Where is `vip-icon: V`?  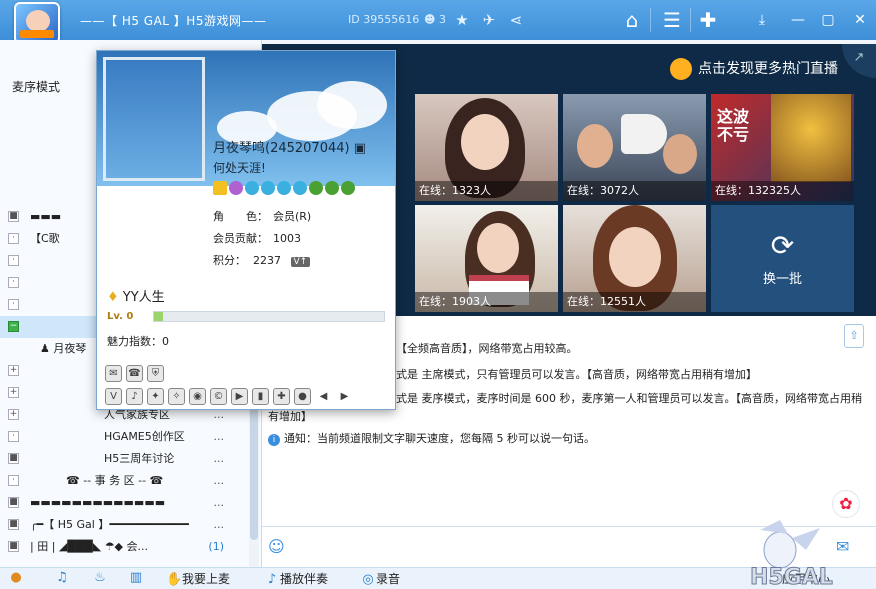
vip-icon: V is located at coordinates (113, 396).